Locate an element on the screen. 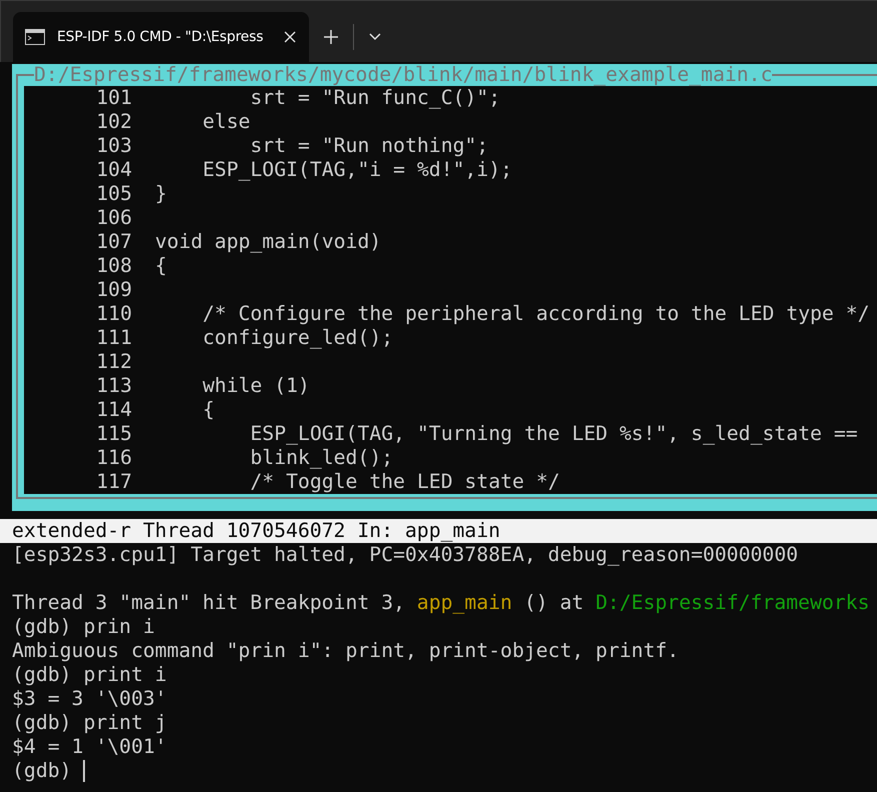  line-number: 111 is located at coordinates (113, 338).